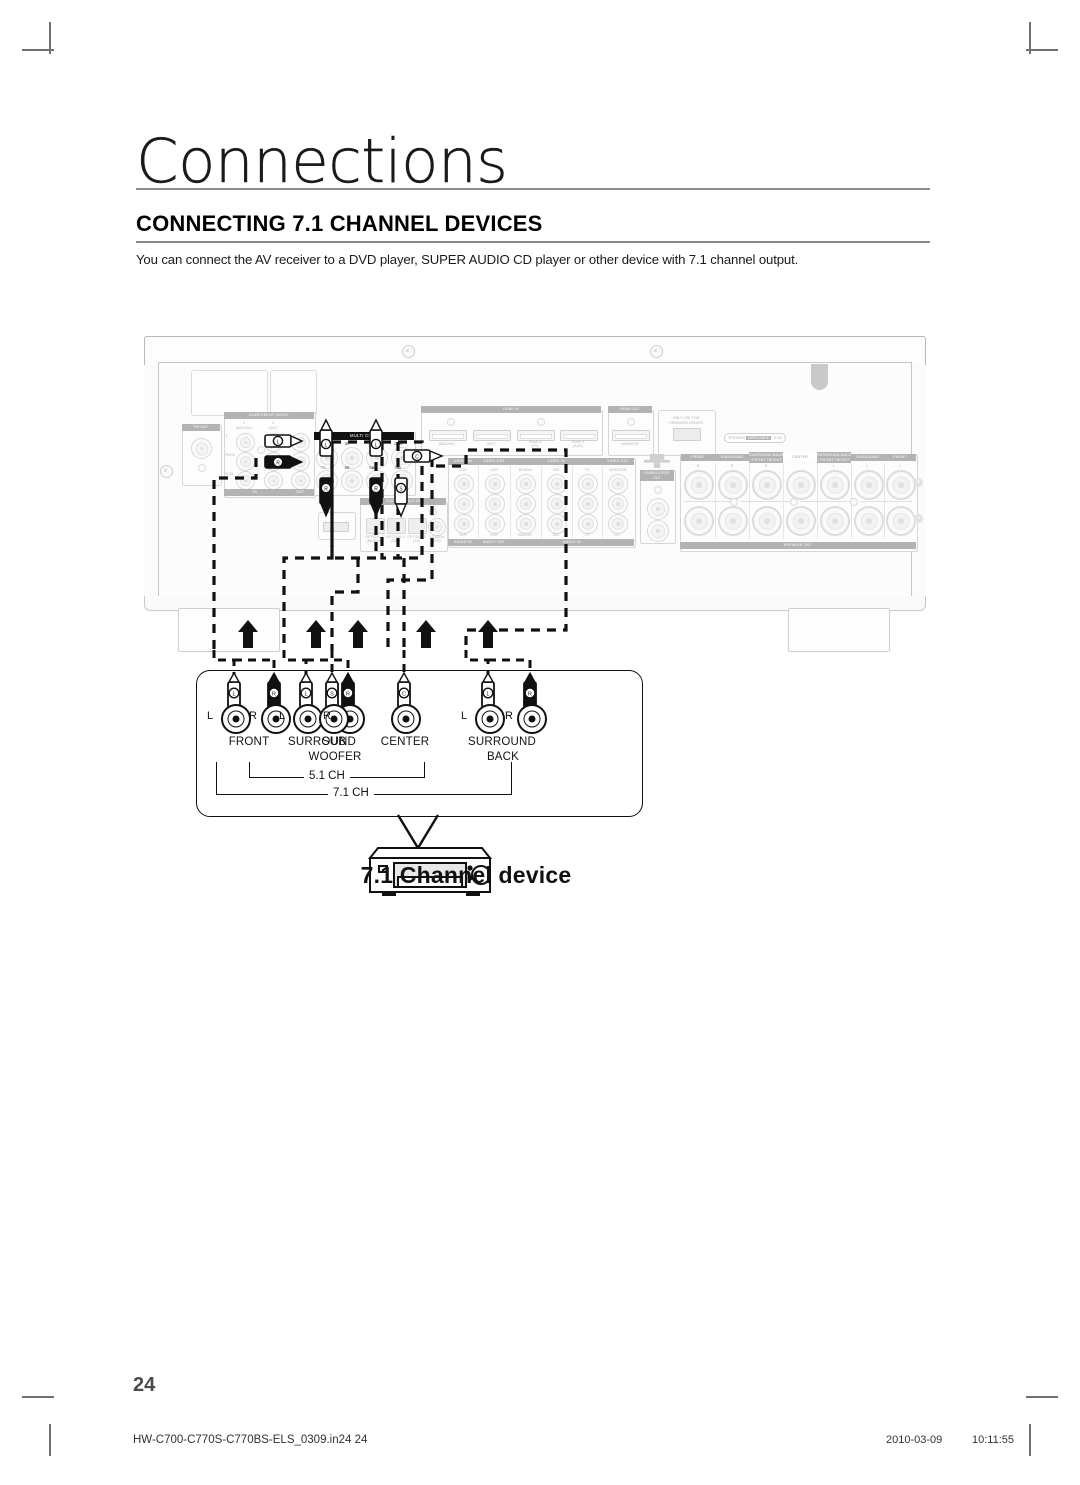 The height and width of the screenshot is (1485, 1080). What do you see at coordinates (38, 1397) in the screenshot?
I see `crop-mark-bl-h` at bounding box center [38, 1397].